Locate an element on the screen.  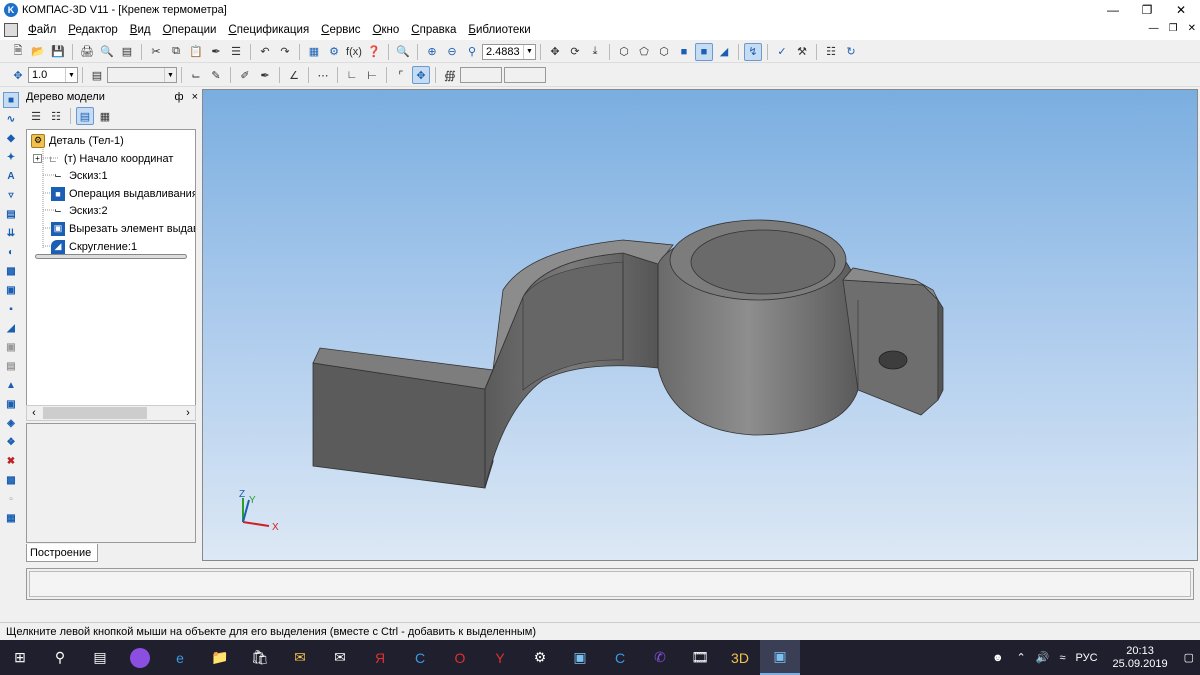
scroll-right-icon: › is located at coordinates (188, 413).